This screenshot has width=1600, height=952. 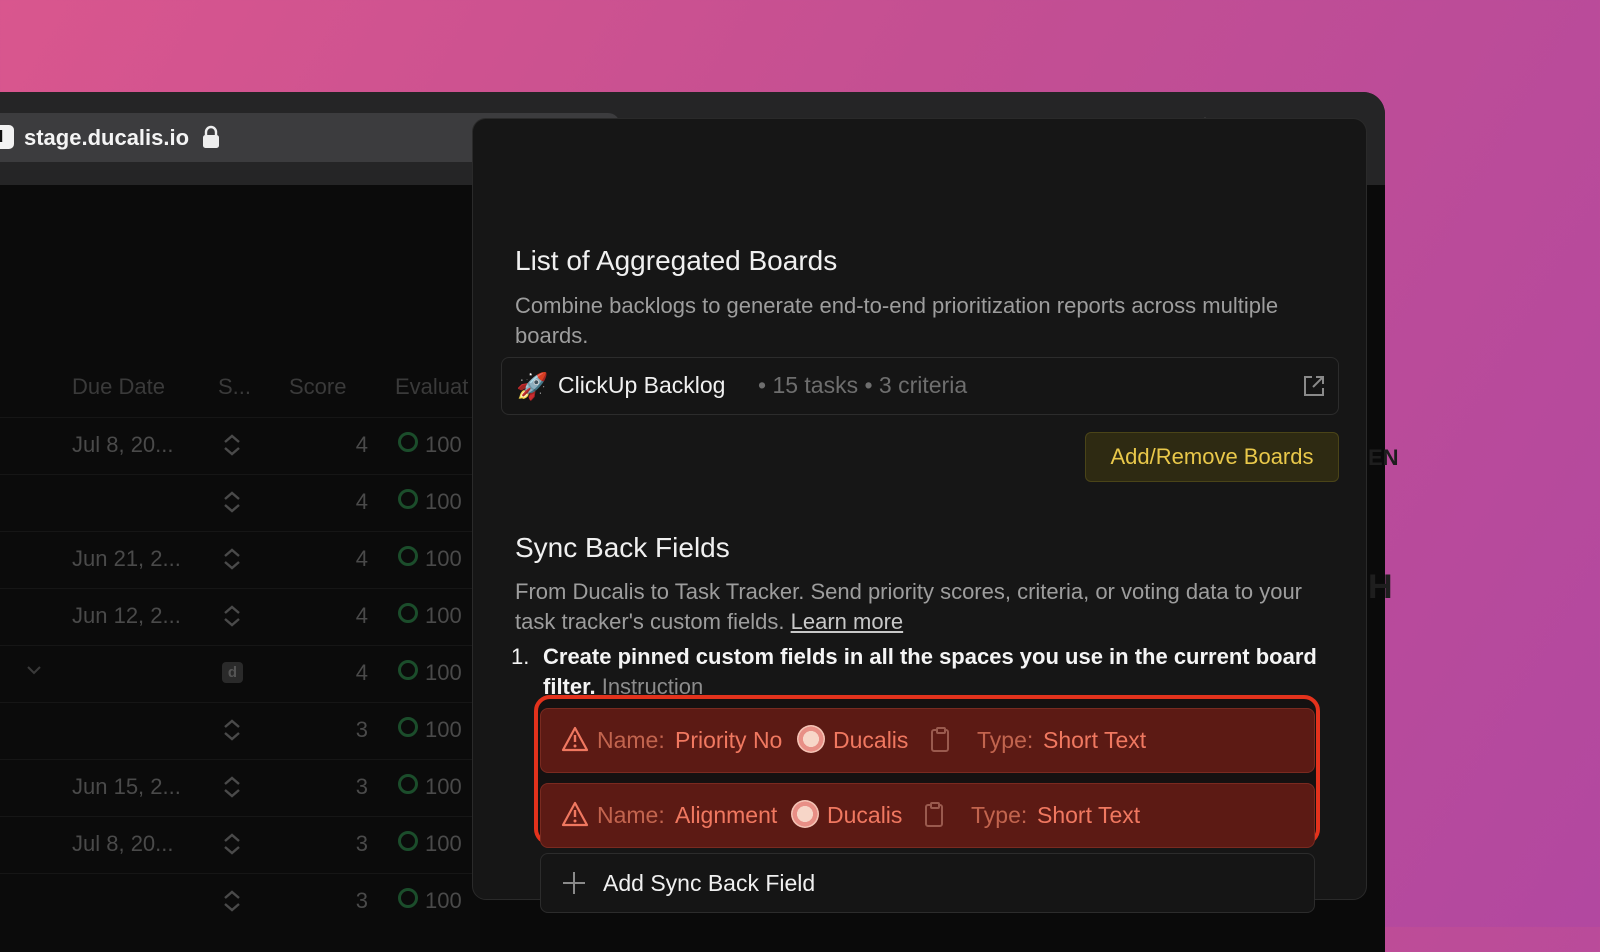 What do you see at coordinates (574, 883) in the screenshot?
I see `plus-icon` at bounding box center [574, 883].